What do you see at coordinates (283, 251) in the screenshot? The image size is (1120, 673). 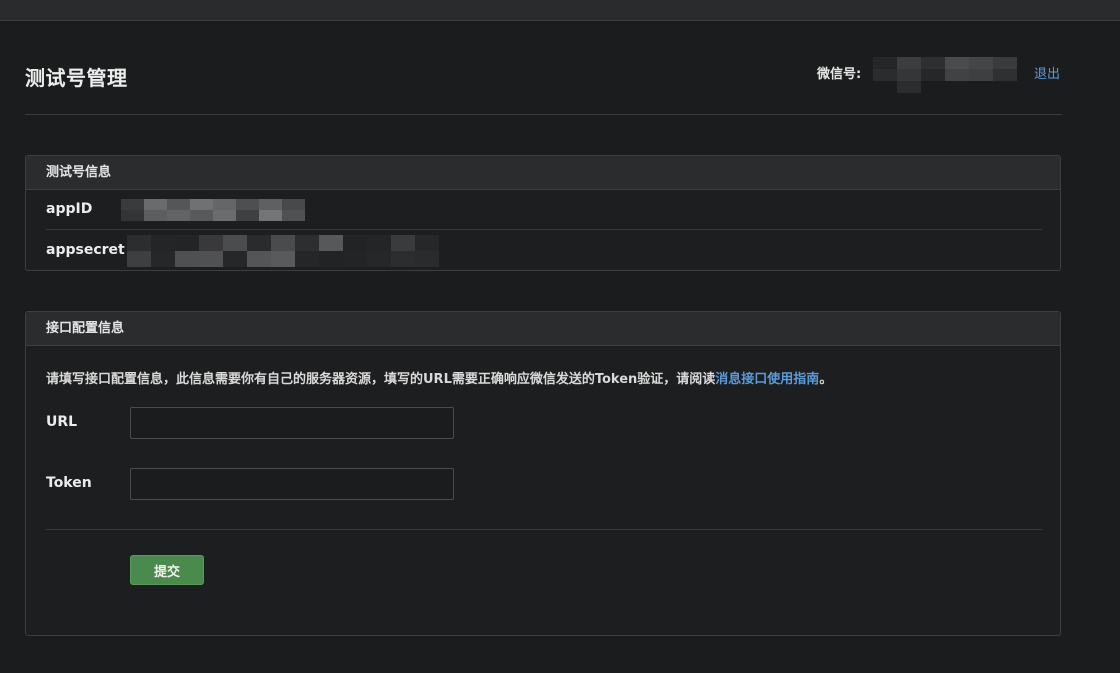 I see `redacted-appsecret` at bounding box center [283, 251].